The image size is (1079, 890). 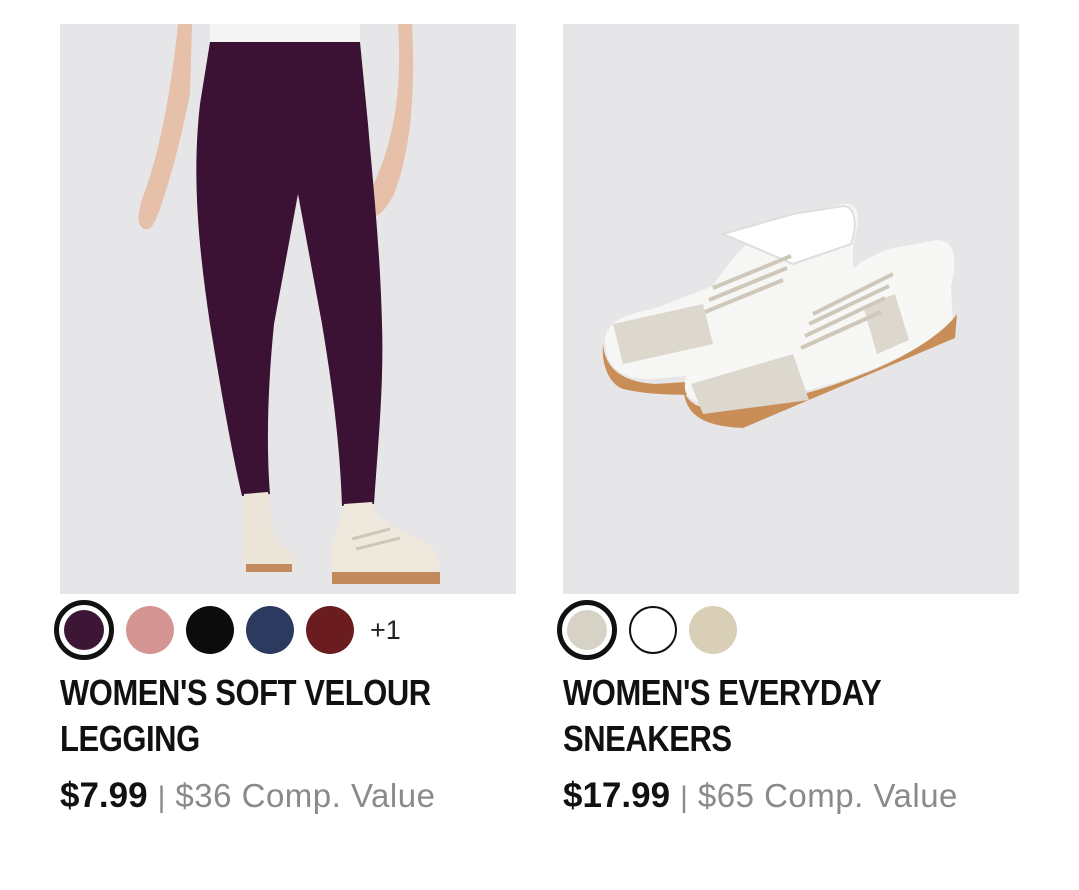 I want to click on color-swatches-legging: +1, so click(x=285, y=630).